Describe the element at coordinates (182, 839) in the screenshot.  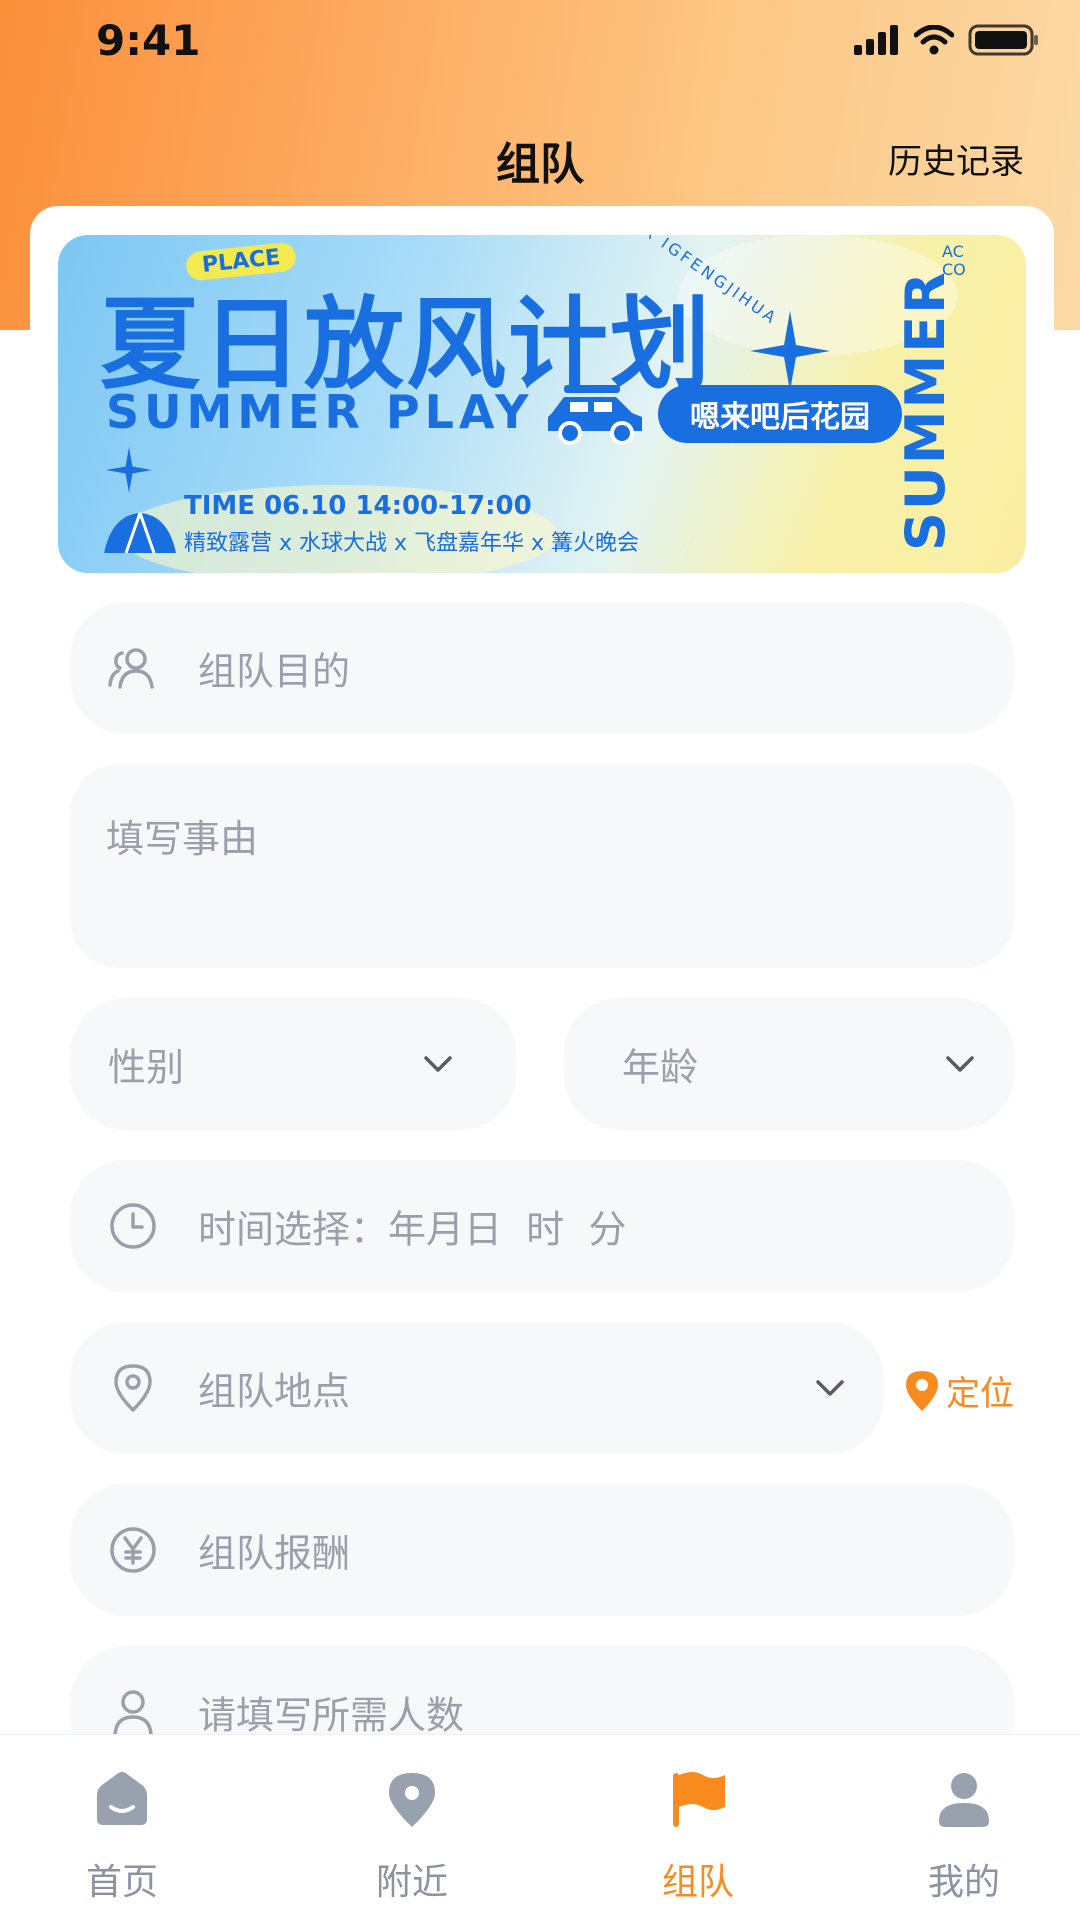
I see `reason-placeholder: 填写事由` at that location.